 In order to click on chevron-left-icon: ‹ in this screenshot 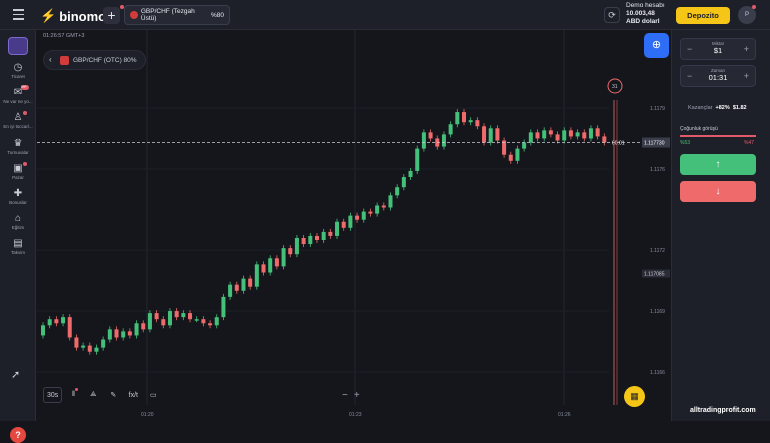, I will do `click(50, 59)`.